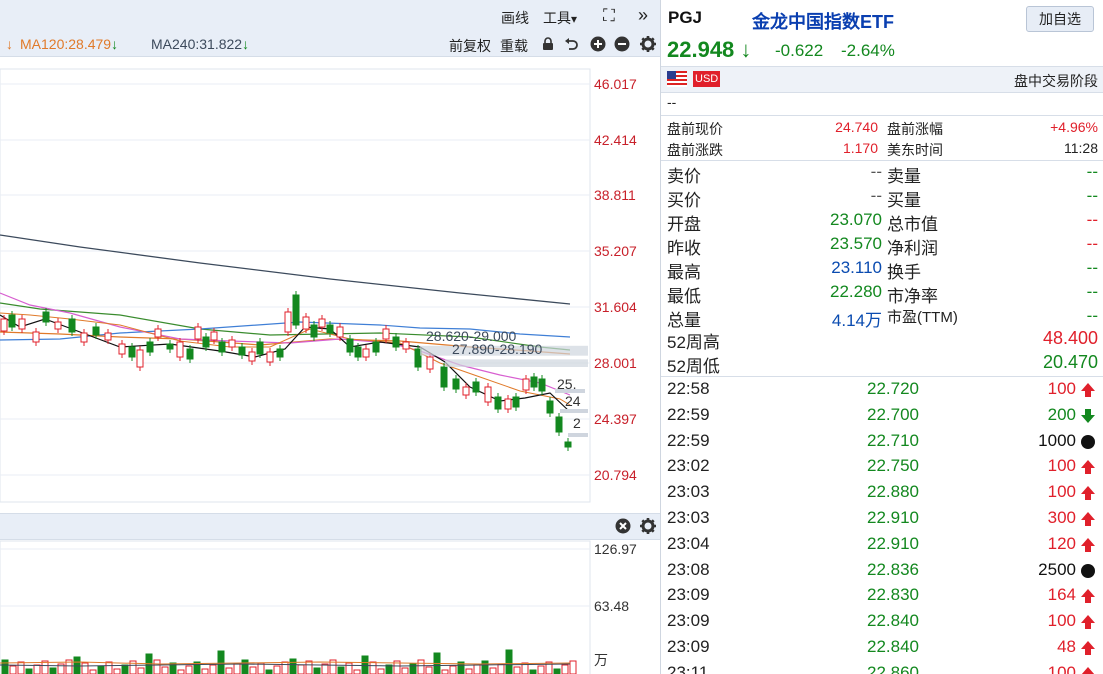 This screenshot has height=674, width=1103. Describe the element at coordinates (856, 219) in the screenshot. I see `stat-value: 23.070` at that location.